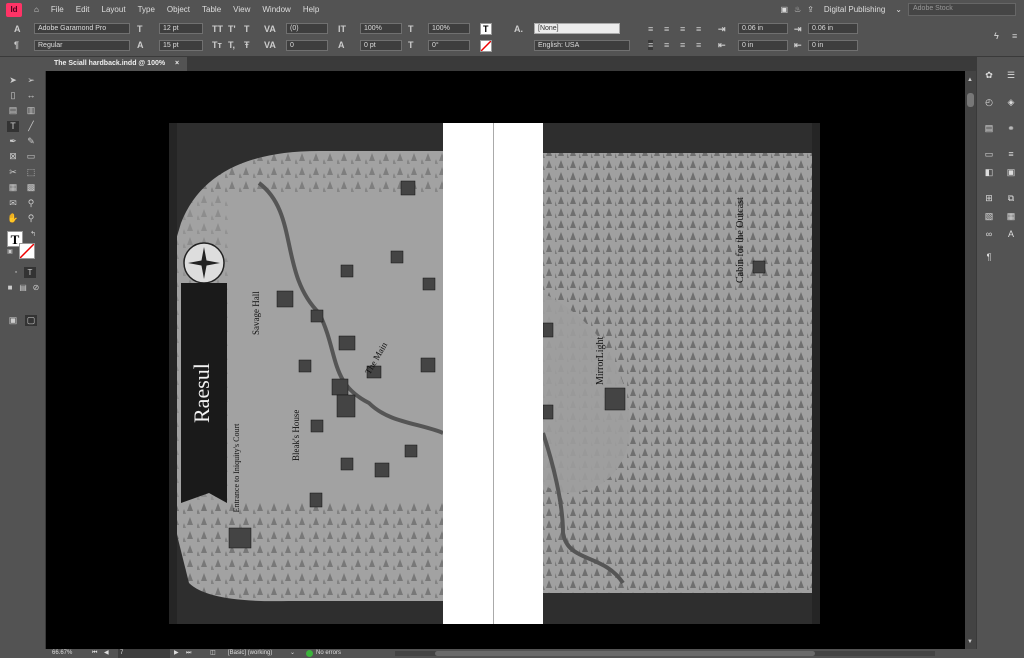 The height and width of the screenshot is (658, 1024). Describe the element at coordinates (114, 9) in the screenshot. I see `menu-layout: Layout` at that location.